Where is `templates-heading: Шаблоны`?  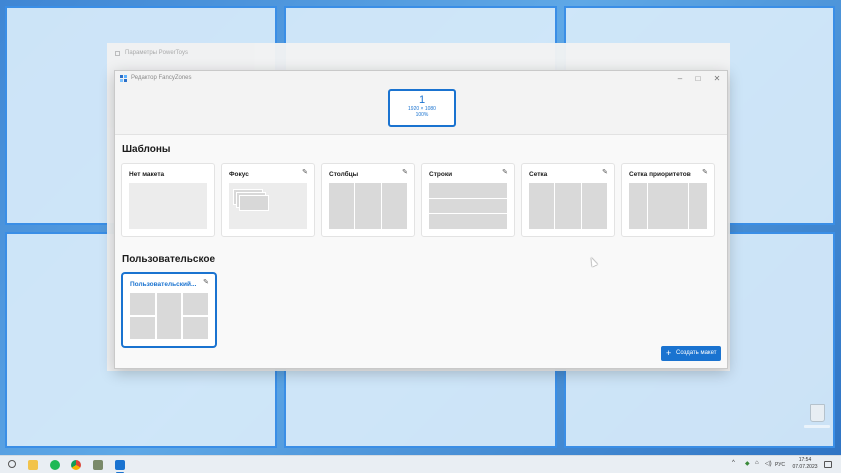 templates-heading: Шаблоны is located at coordinates (146, 149).